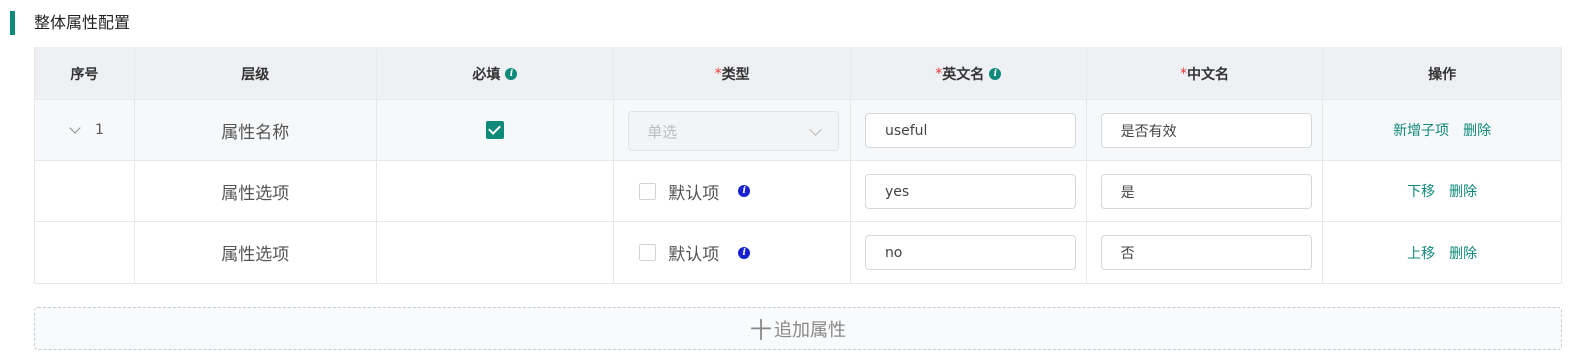 The image size is (1579, 360). I want to click on header-type-label: 类型, so click(735, 75).